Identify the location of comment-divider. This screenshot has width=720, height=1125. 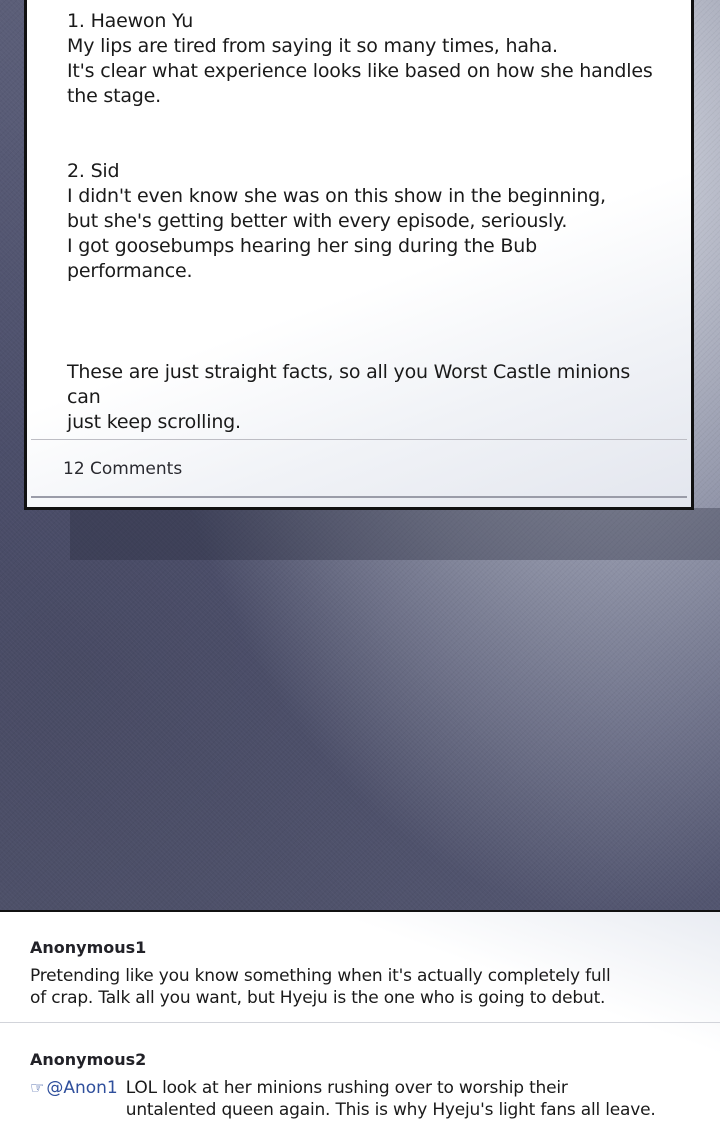
(360, 1022).